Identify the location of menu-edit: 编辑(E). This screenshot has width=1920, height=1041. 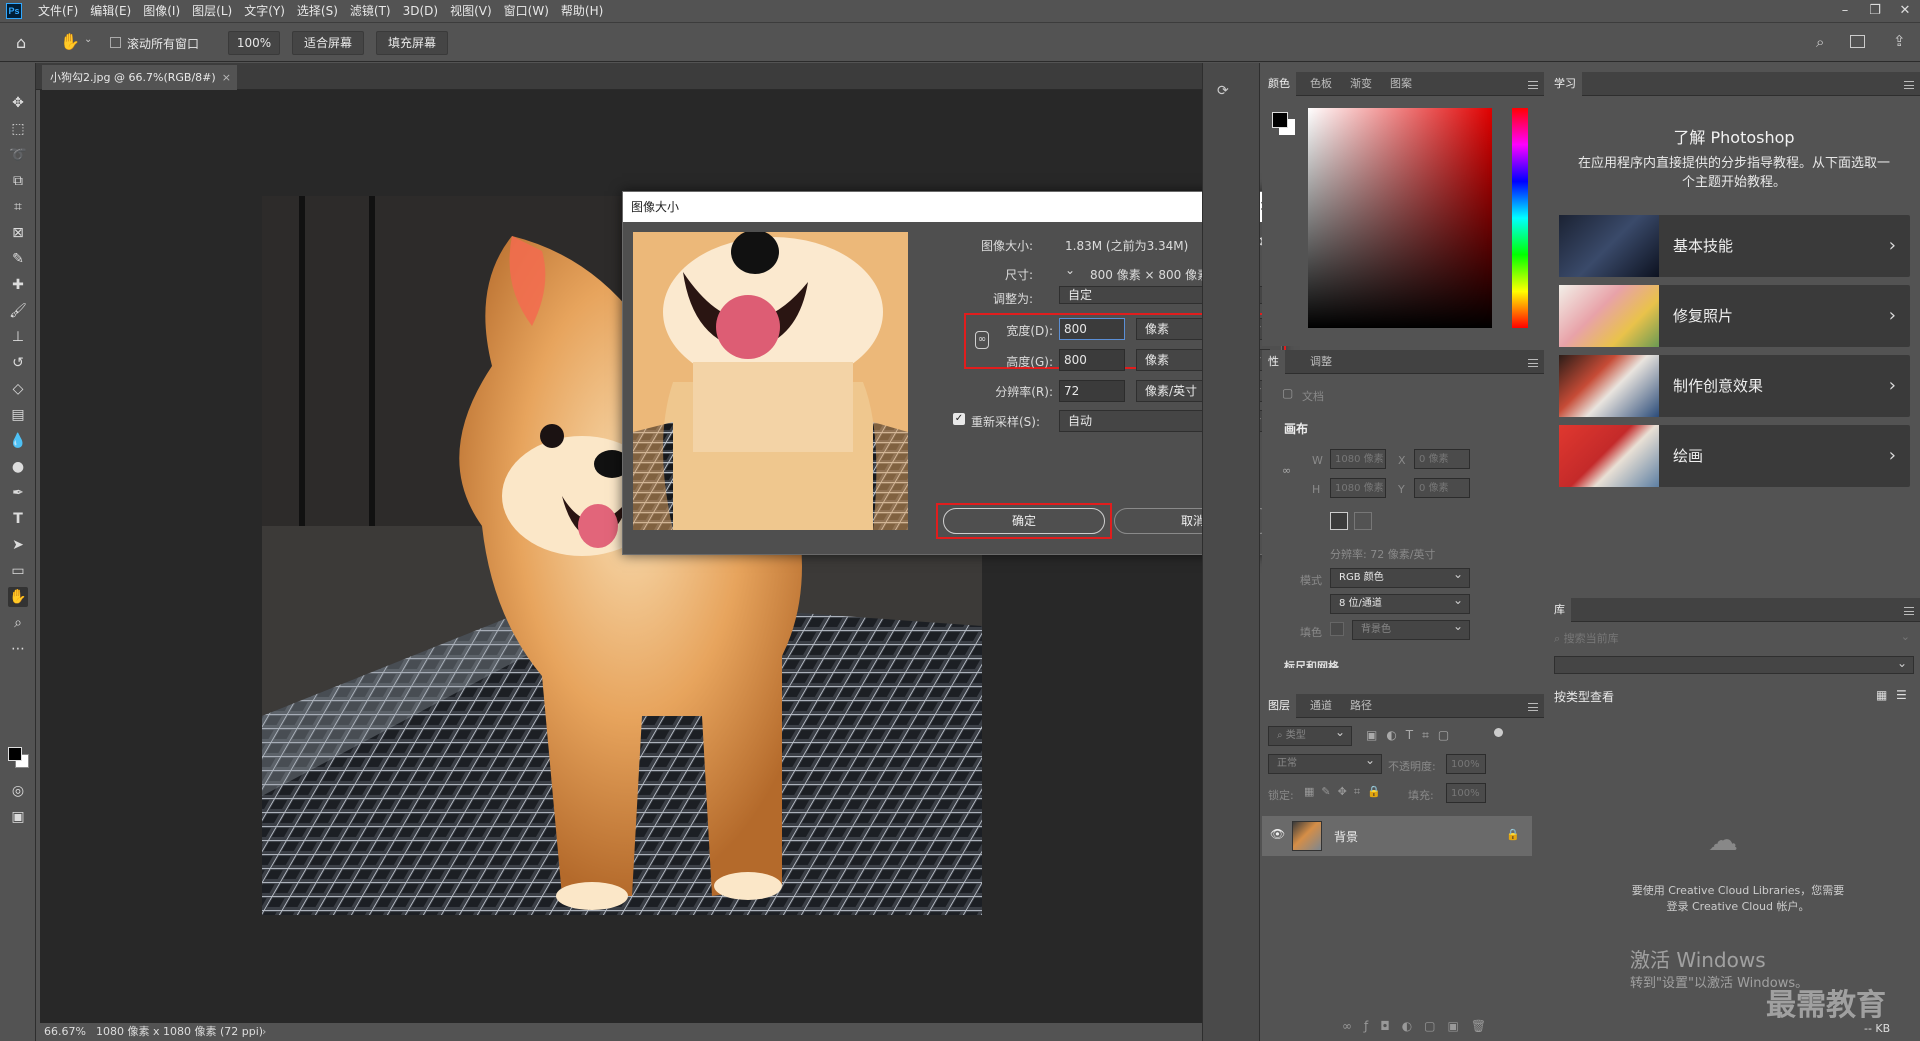
(110, 11).